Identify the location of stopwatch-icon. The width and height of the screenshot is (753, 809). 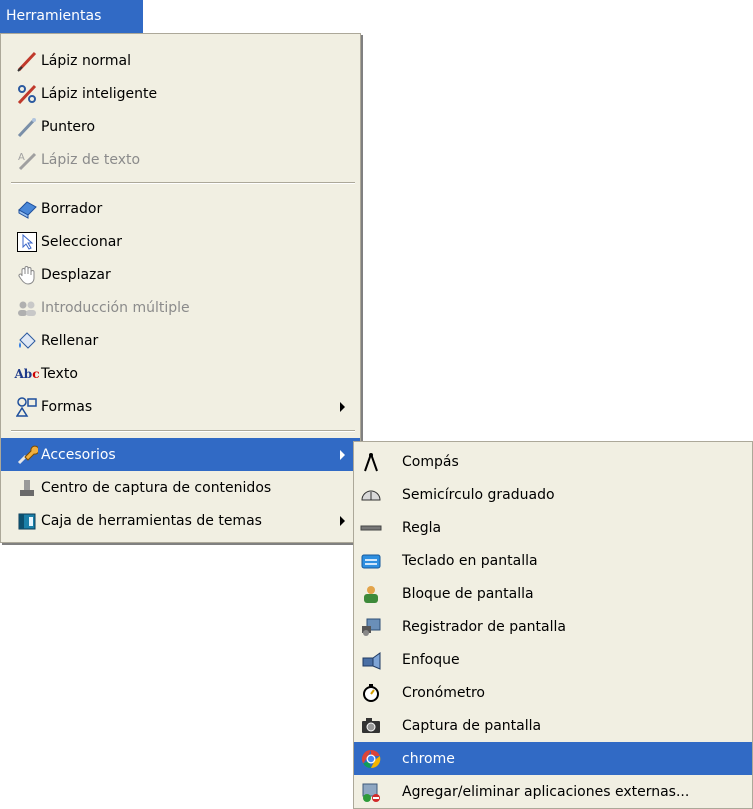
(371, 693).